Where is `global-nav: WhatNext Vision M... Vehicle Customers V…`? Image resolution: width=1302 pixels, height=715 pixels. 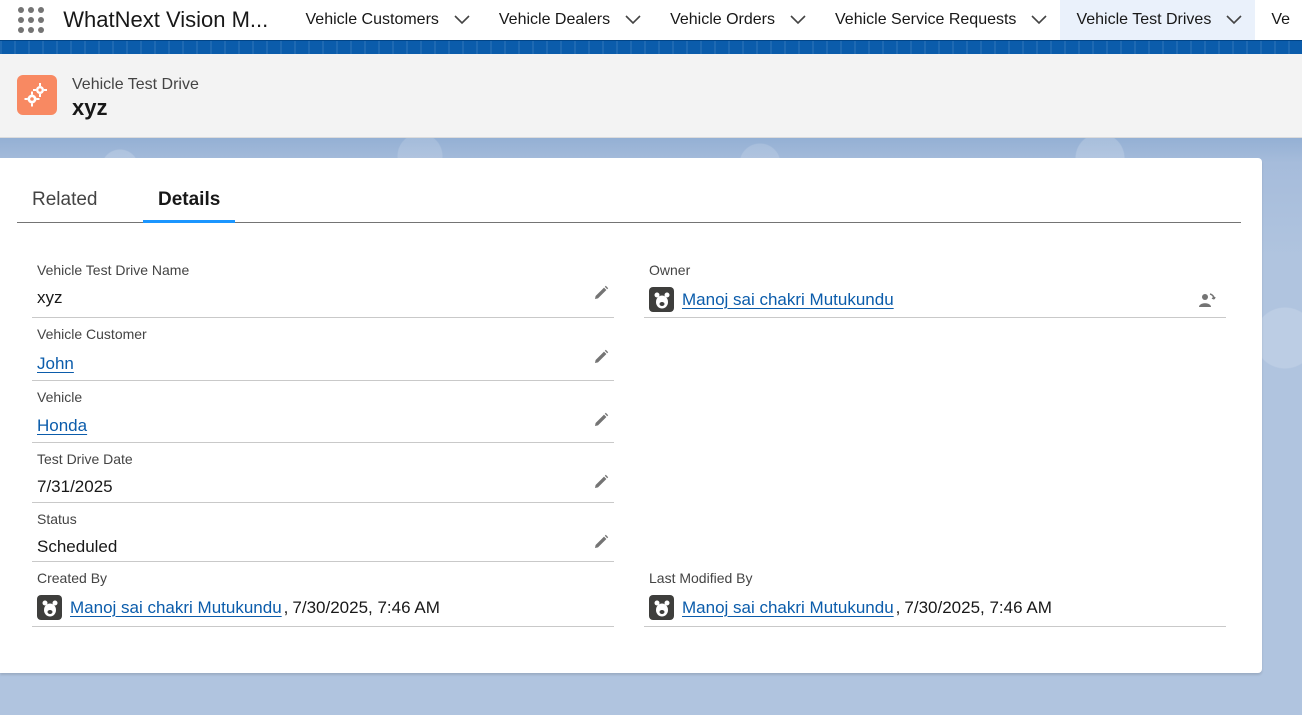 global-nav: WhatNext Vision M... Vehicle Customers V… is located at coordinates (651, 20).